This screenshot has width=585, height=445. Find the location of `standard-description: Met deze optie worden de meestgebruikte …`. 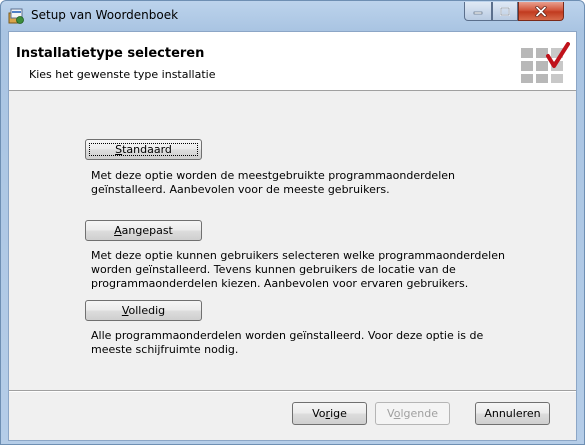

standard-description: Met deze optie worden de meestgebruikte … is located at coordinates (273, 182).